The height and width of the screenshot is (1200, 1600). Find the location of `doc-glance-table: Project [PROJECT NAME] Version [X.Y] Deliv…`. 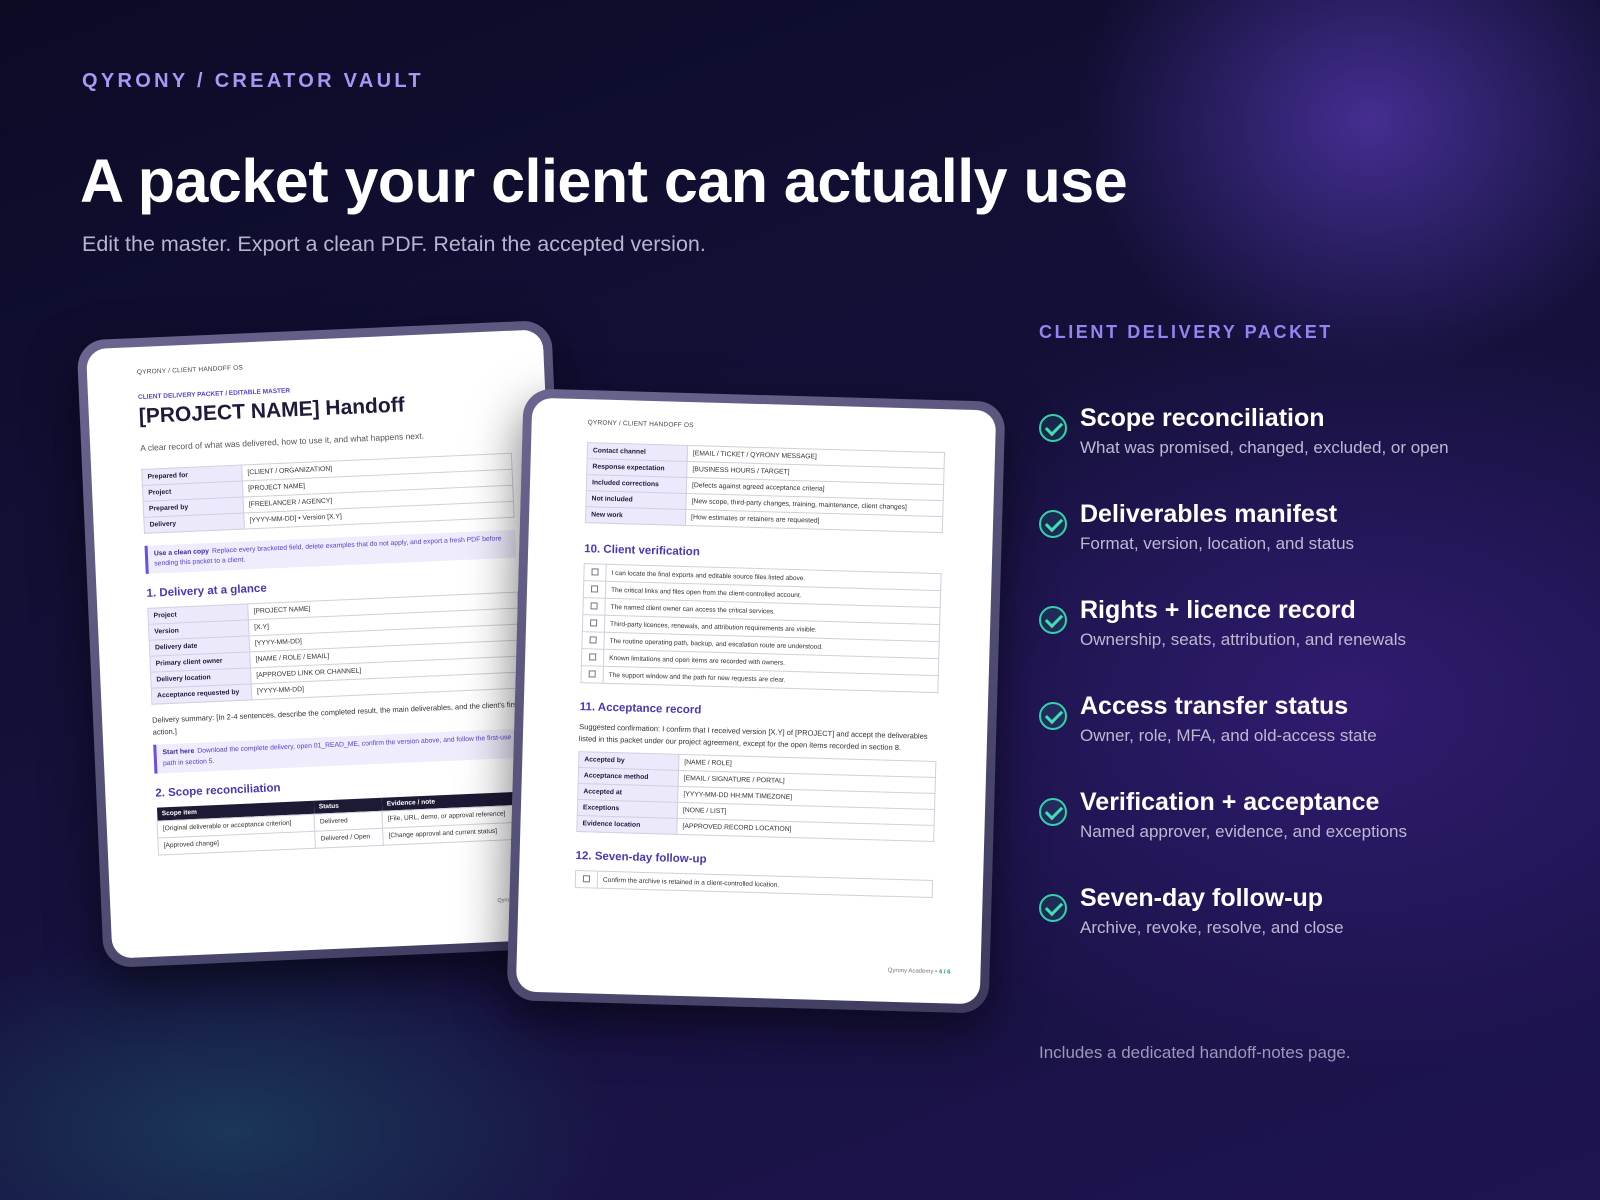

doc-glance-table: Project [PROJECT NAME] Version [X.Y] Deliv… is located at coordinates (334, 648).